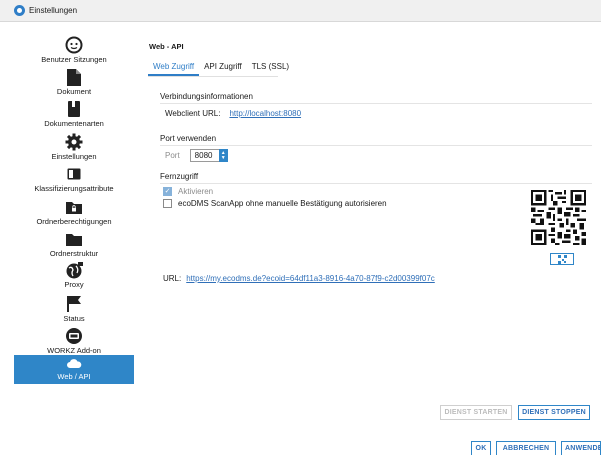  I want to click on tab-bar: Web Zugriff API Zugriff TLS (SSL), so click(218, 66).